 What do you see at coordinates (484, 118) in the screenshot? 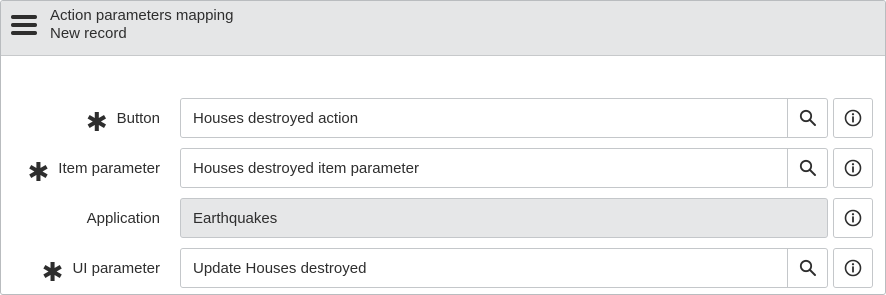
I see `button-field-value: Houses destroyed action` at bounding box center [484, 118].